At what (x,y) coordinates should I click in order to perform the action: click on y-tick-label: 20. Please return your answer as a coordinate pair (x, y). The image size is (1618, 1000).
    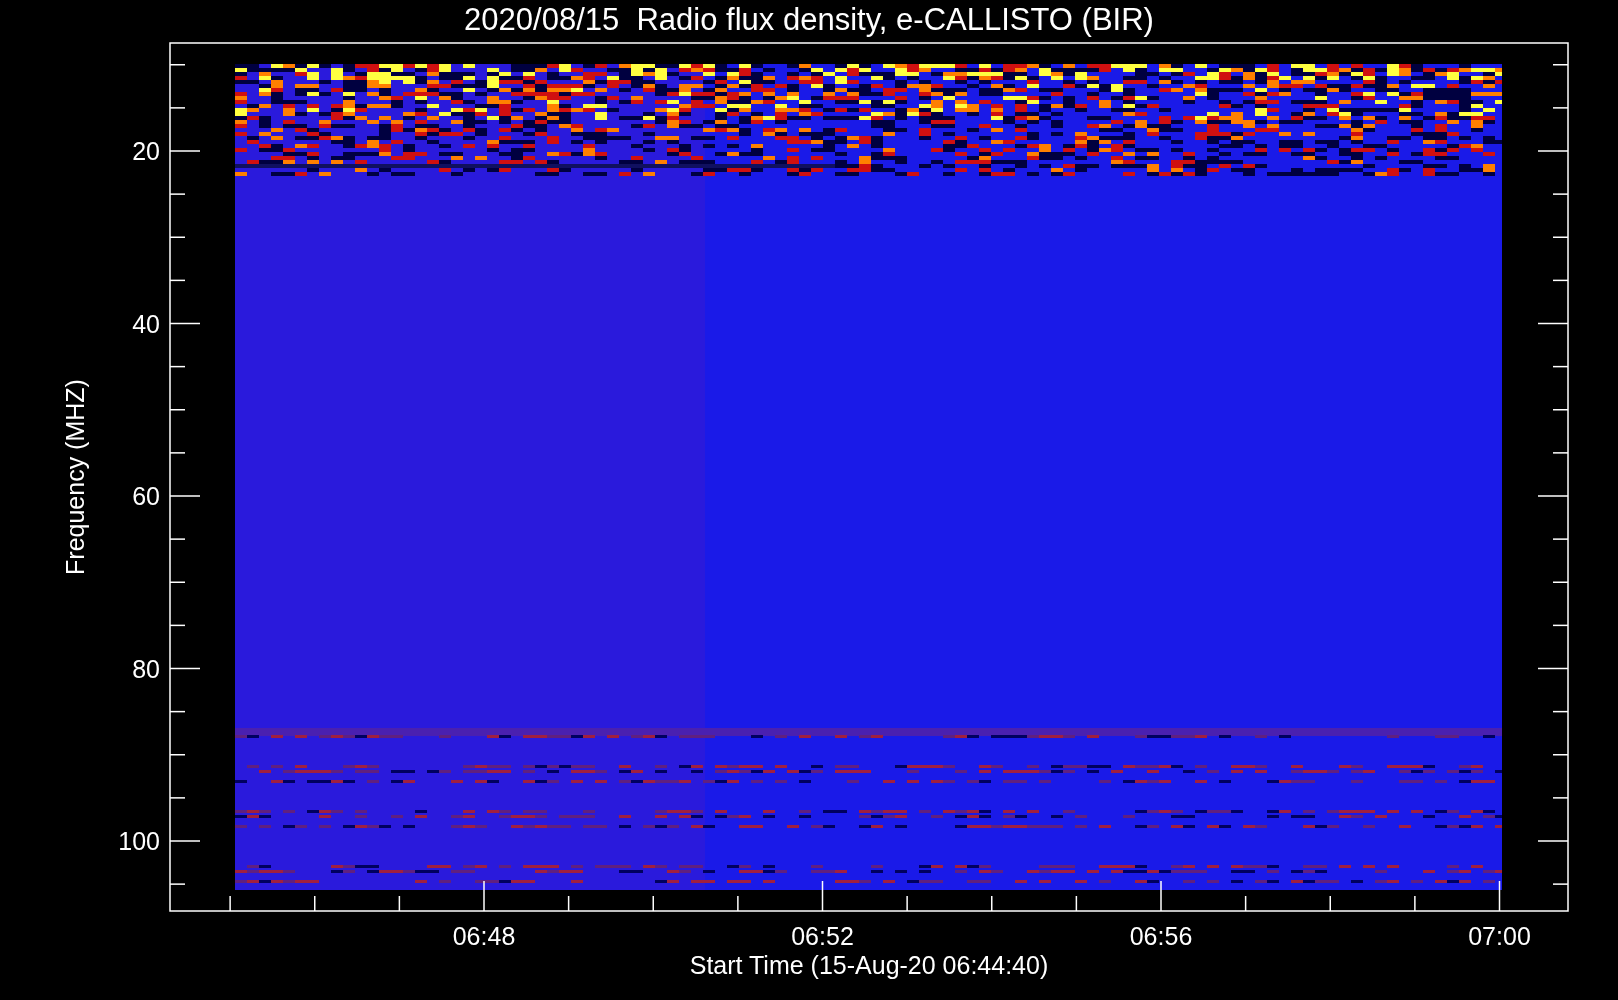
    Looking at the image, I should click on (146, 151).